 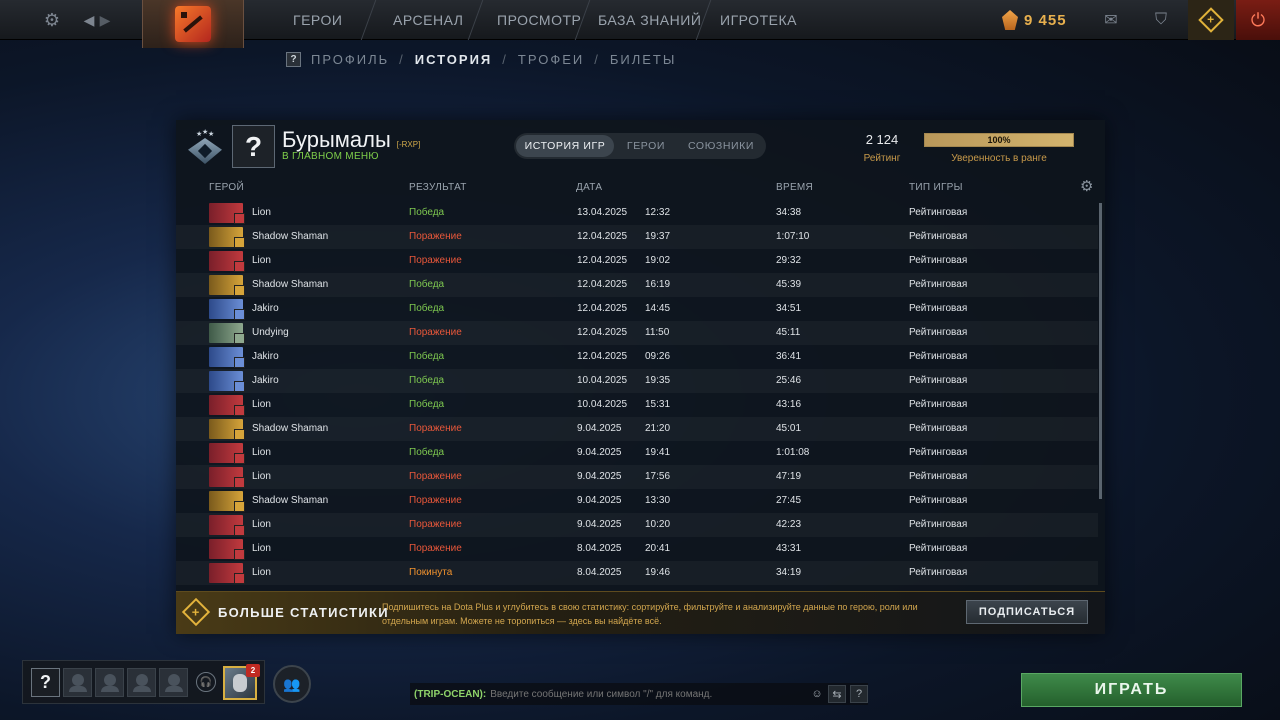 I want to click on dota-plus-button: +, so click(x=1211, y=20).